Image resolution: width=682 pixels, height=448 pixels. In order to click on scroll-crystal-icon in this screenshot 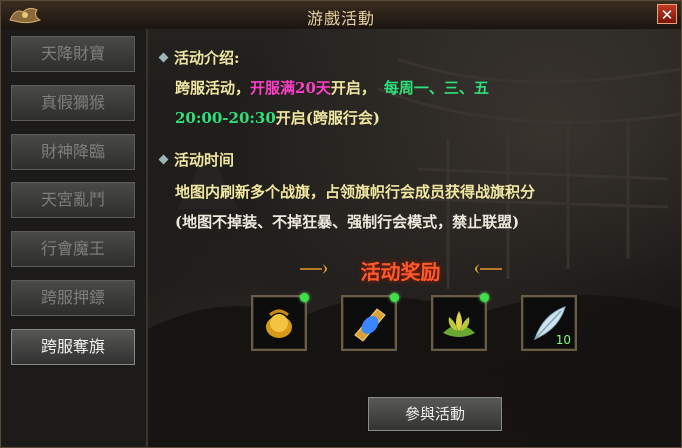, I will do `click(370, 325)`.